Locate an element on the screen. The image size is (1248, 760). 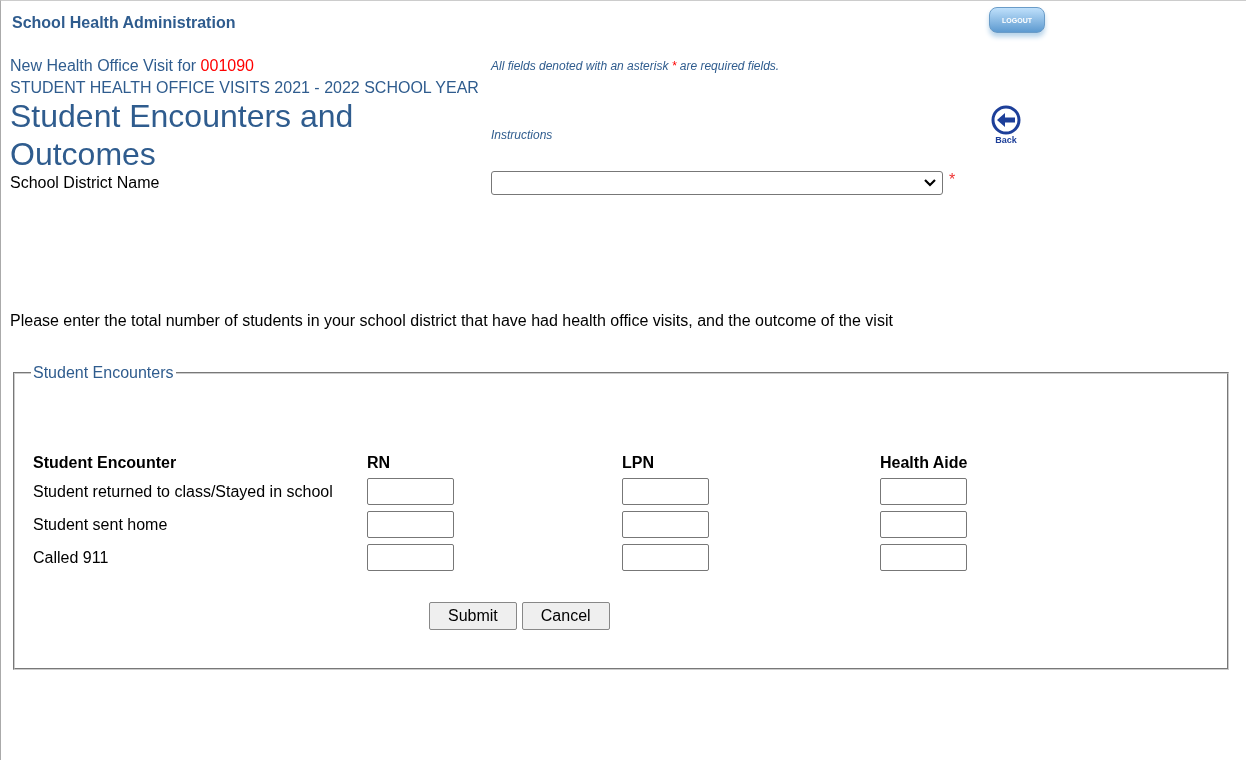
field-label: School District Name is located at coordinates (85, 183).